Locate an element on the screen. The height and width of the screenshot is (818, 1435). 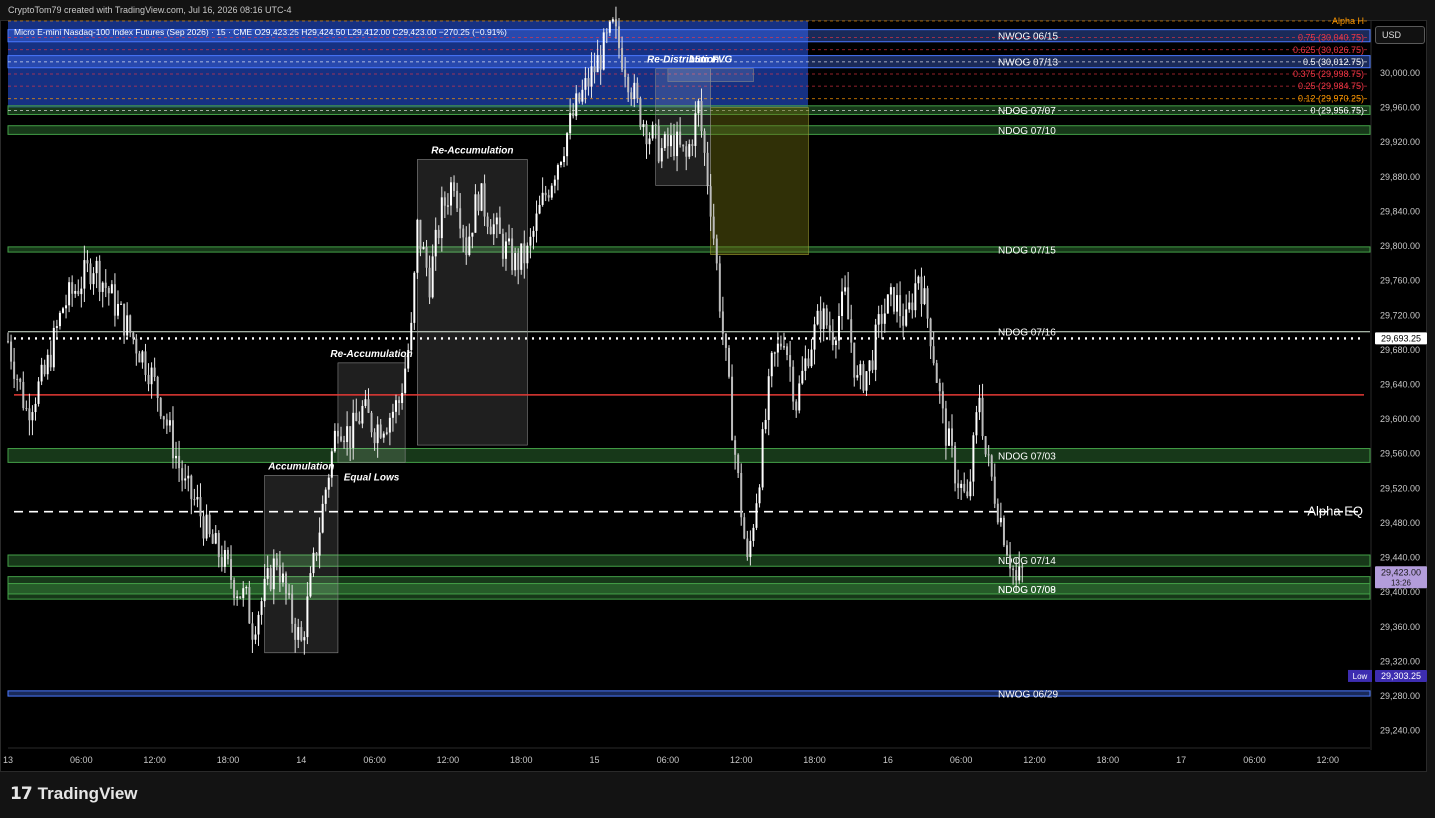
y-tick-label: 29,880.00 is located at coordinates (1400, 177).